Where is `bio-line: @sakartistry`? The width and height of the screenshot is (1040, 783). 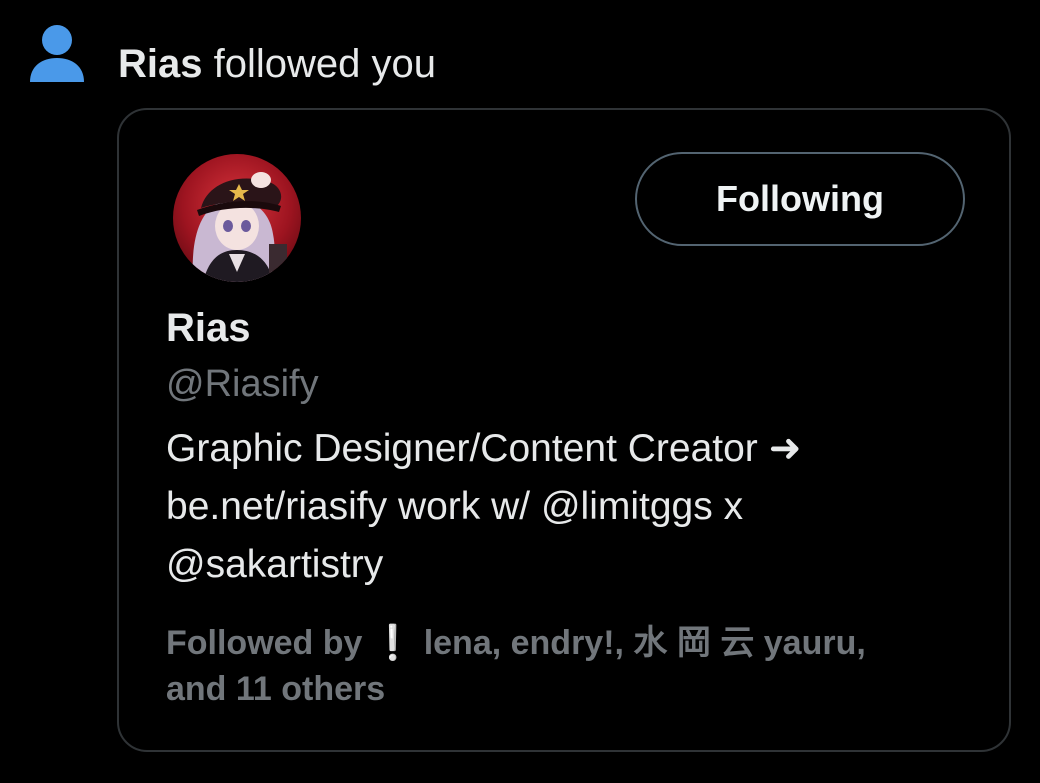
bio-line: @sakartistry is located at coordinates (275, 564).